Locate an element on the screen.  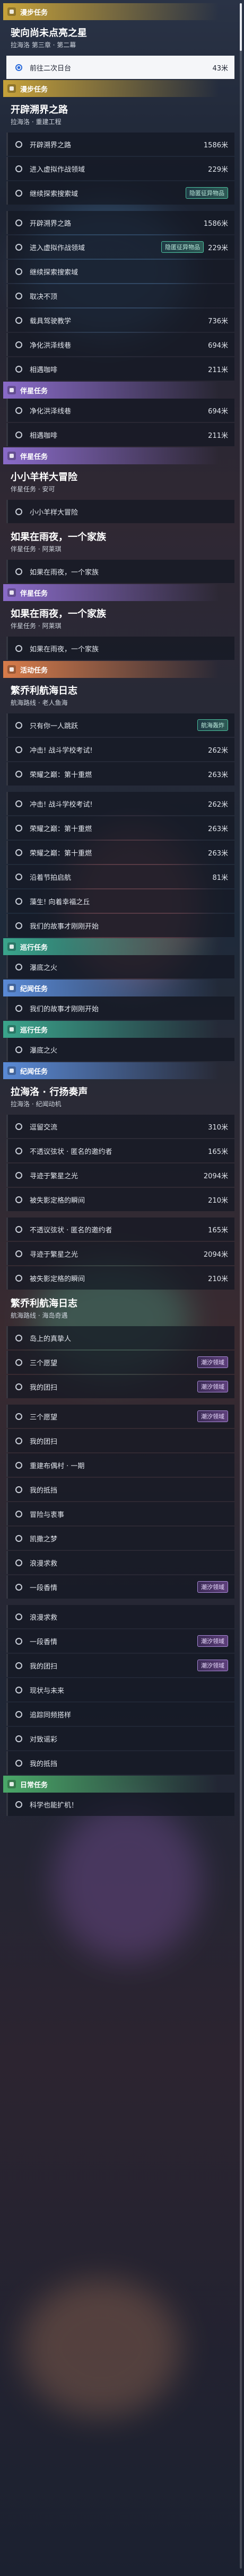
quest-row: 取决不顶 is located at coordinates (120, 295).